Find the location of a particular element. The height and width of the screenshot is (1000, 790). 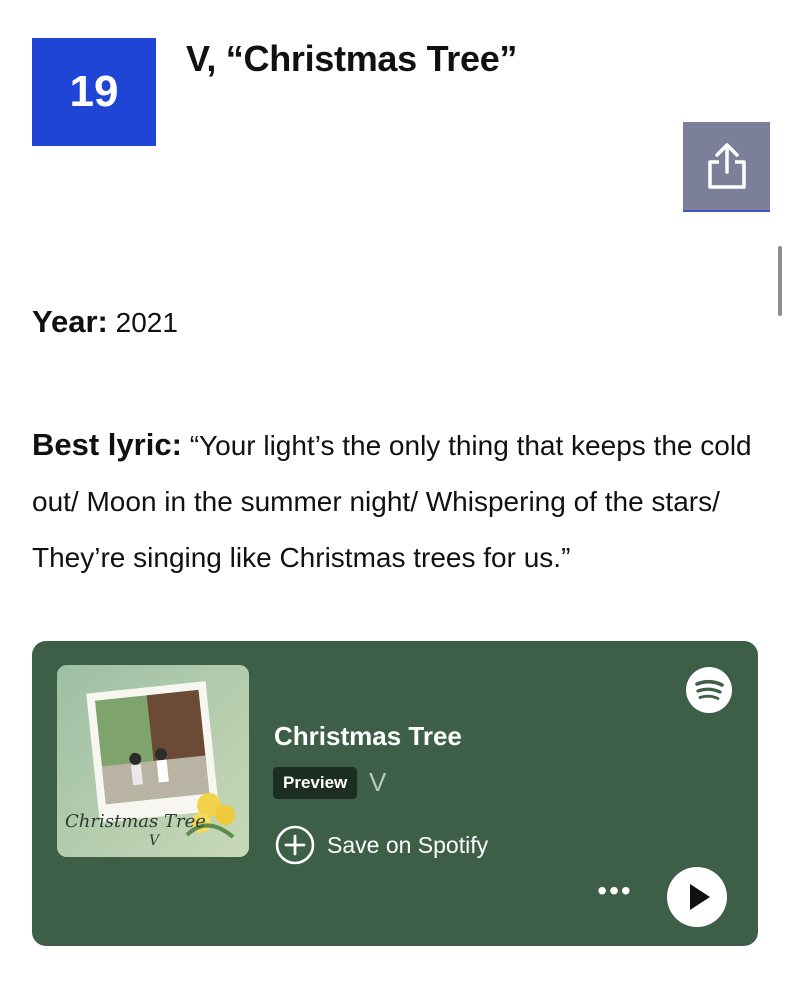

year-value: 2021 is located at coordinates (146, 322).